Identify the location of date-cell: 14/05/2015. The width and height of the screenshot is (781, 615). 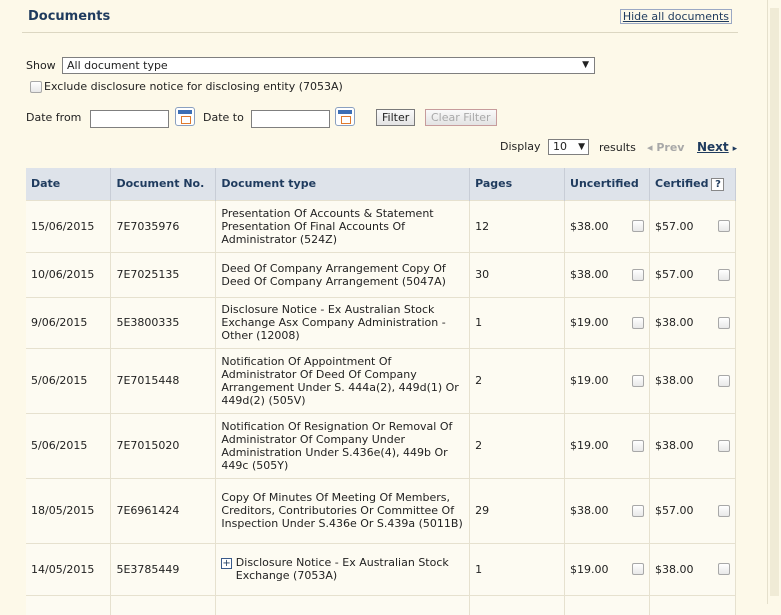
(69, 568).